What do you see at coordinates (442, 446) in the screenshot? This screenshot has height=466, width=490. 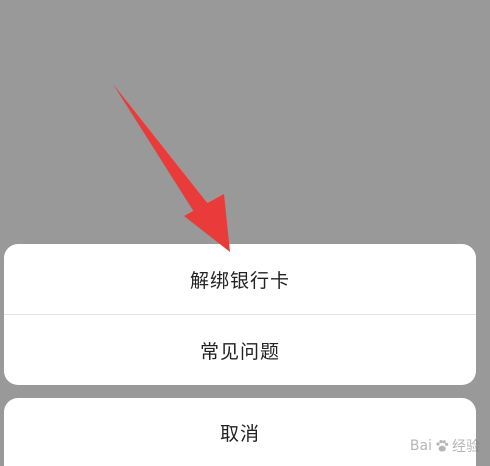 I see `paw-icon` at bounding box center [442, 446].